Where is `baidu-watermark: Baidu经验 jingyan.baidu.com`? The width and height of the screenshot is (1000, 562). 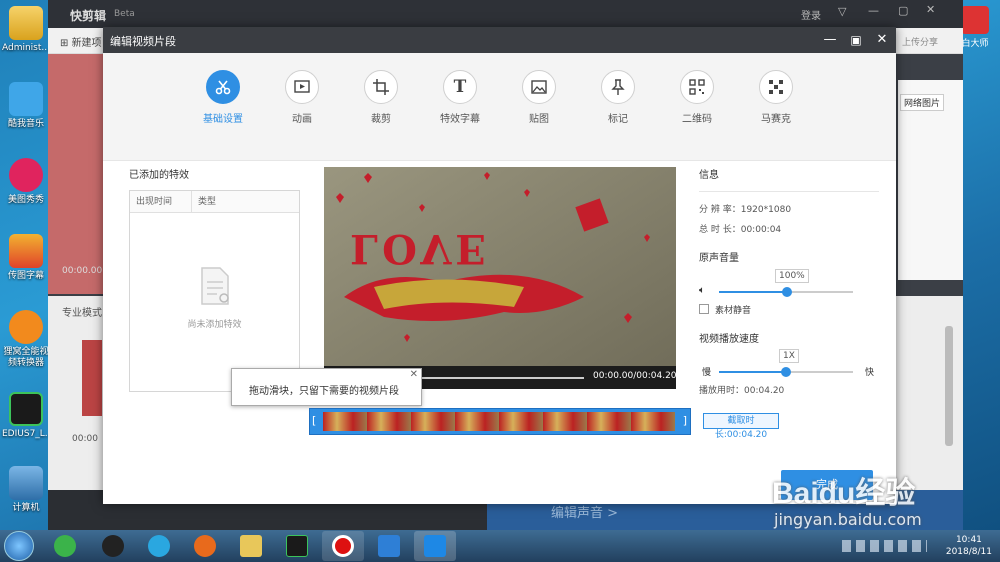 baidu-watermark: Baidu经验 jingyan.baidu.com is located at coordinates (880, 495).